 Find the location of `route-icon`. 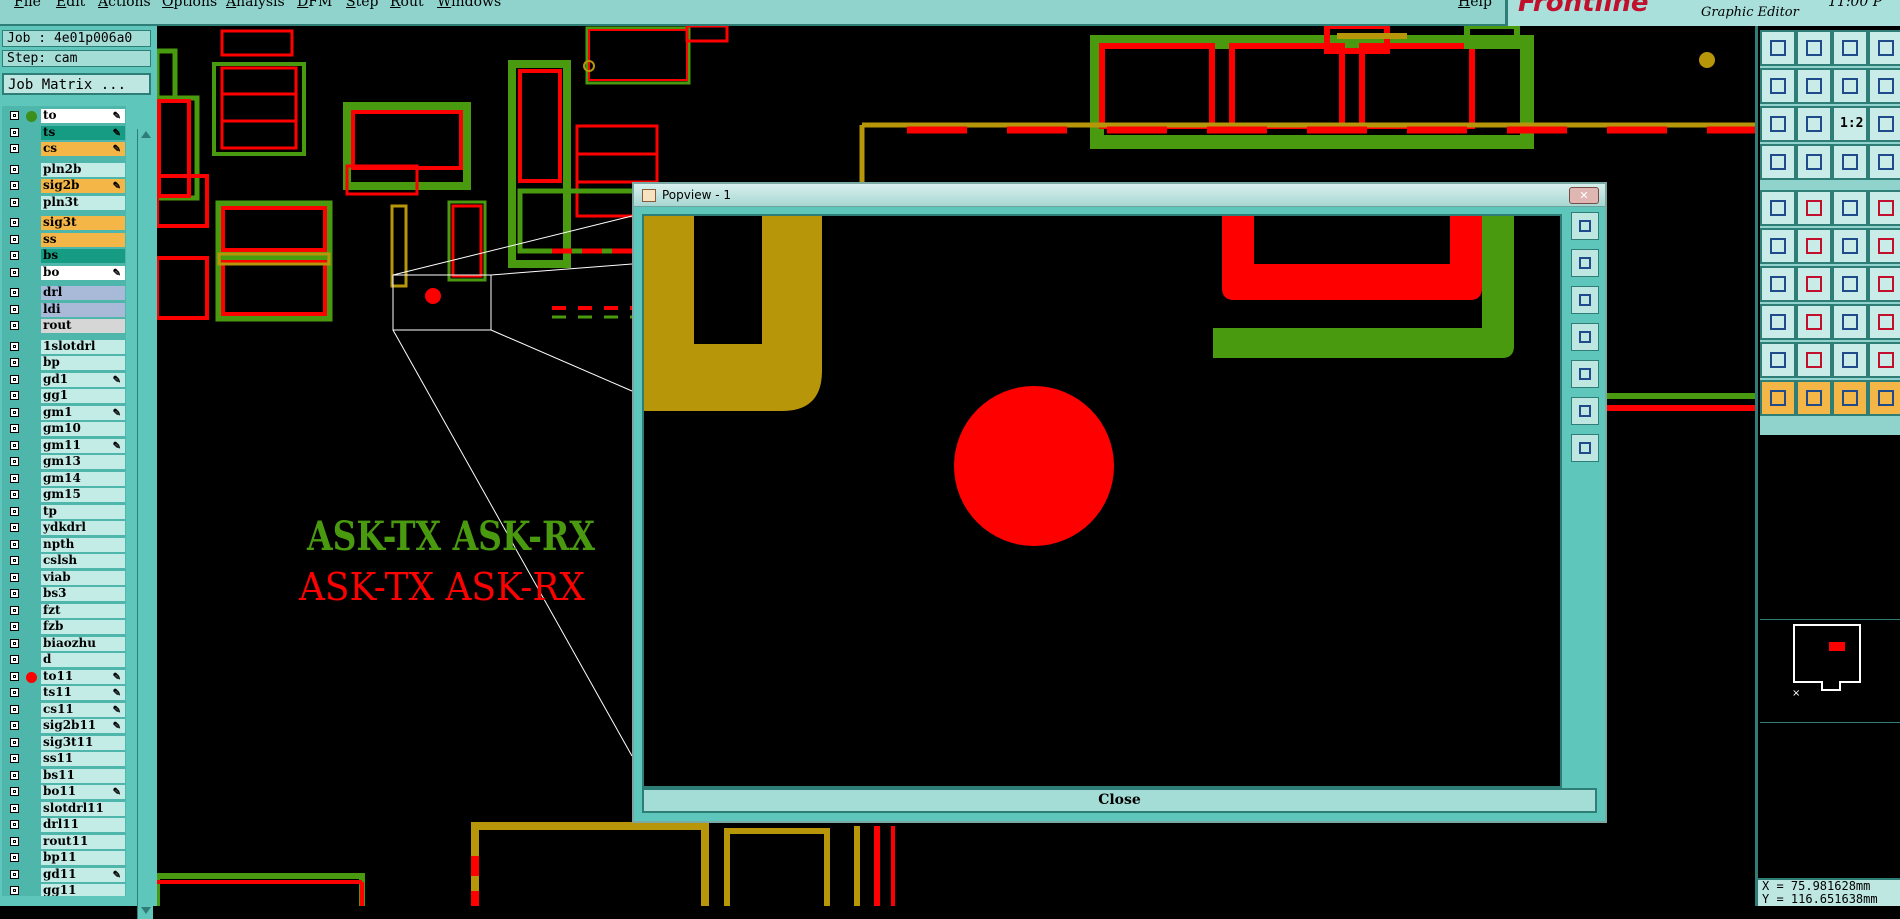

route-icon is located at coordinates (1850, 162).